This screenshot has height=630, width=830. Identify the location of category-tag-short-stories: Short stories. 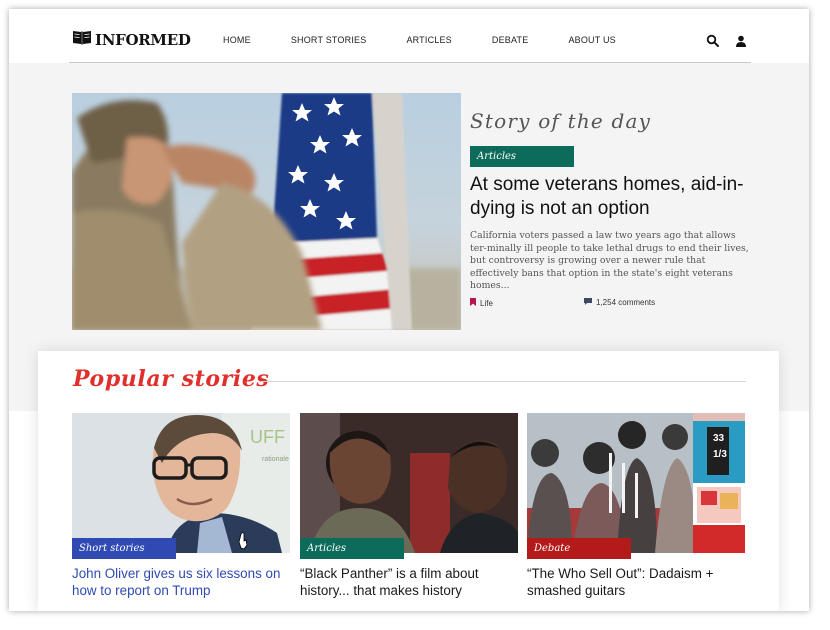
(124, 548).